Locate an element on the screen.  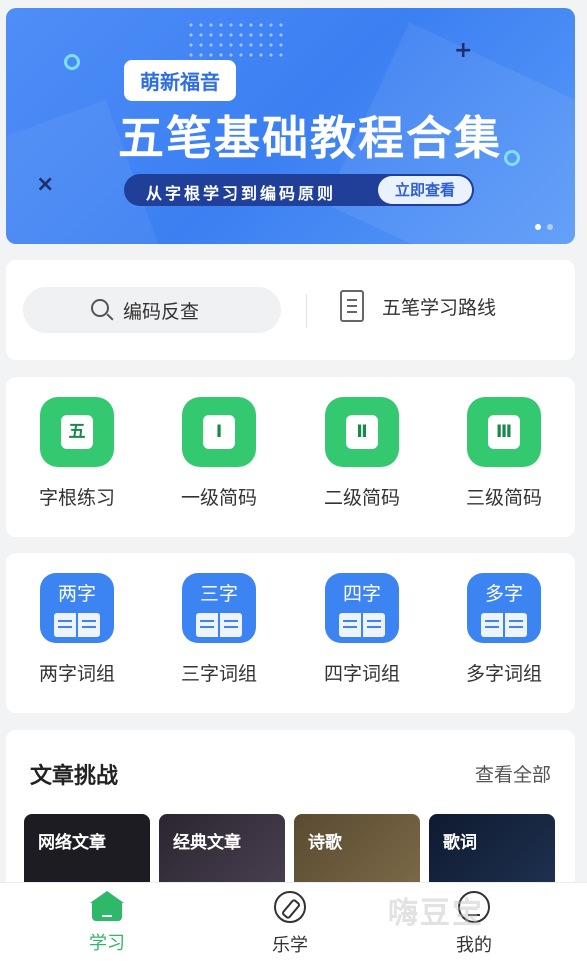
article-tile-classic: 经典文章 is located at coordinates (222, 852).